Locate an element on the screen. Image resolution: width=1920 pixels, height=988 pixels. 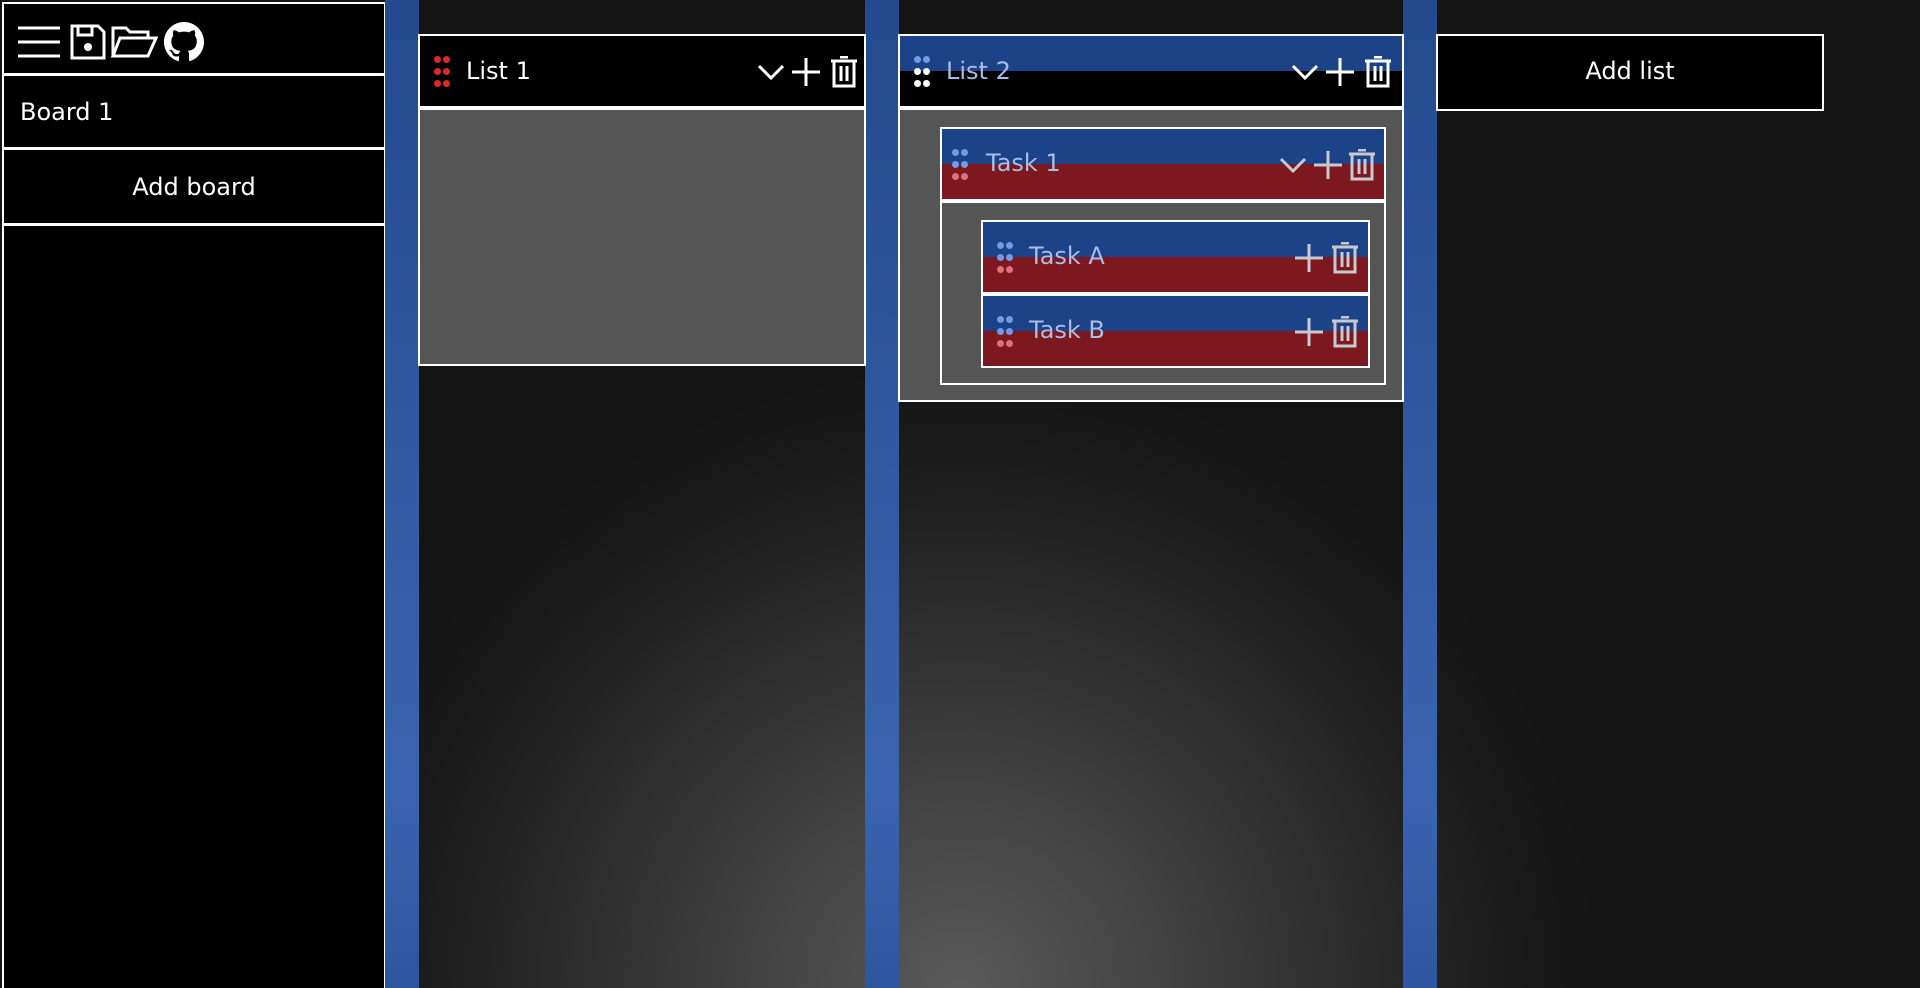
menu-icon is located at coordinates (38, 42).